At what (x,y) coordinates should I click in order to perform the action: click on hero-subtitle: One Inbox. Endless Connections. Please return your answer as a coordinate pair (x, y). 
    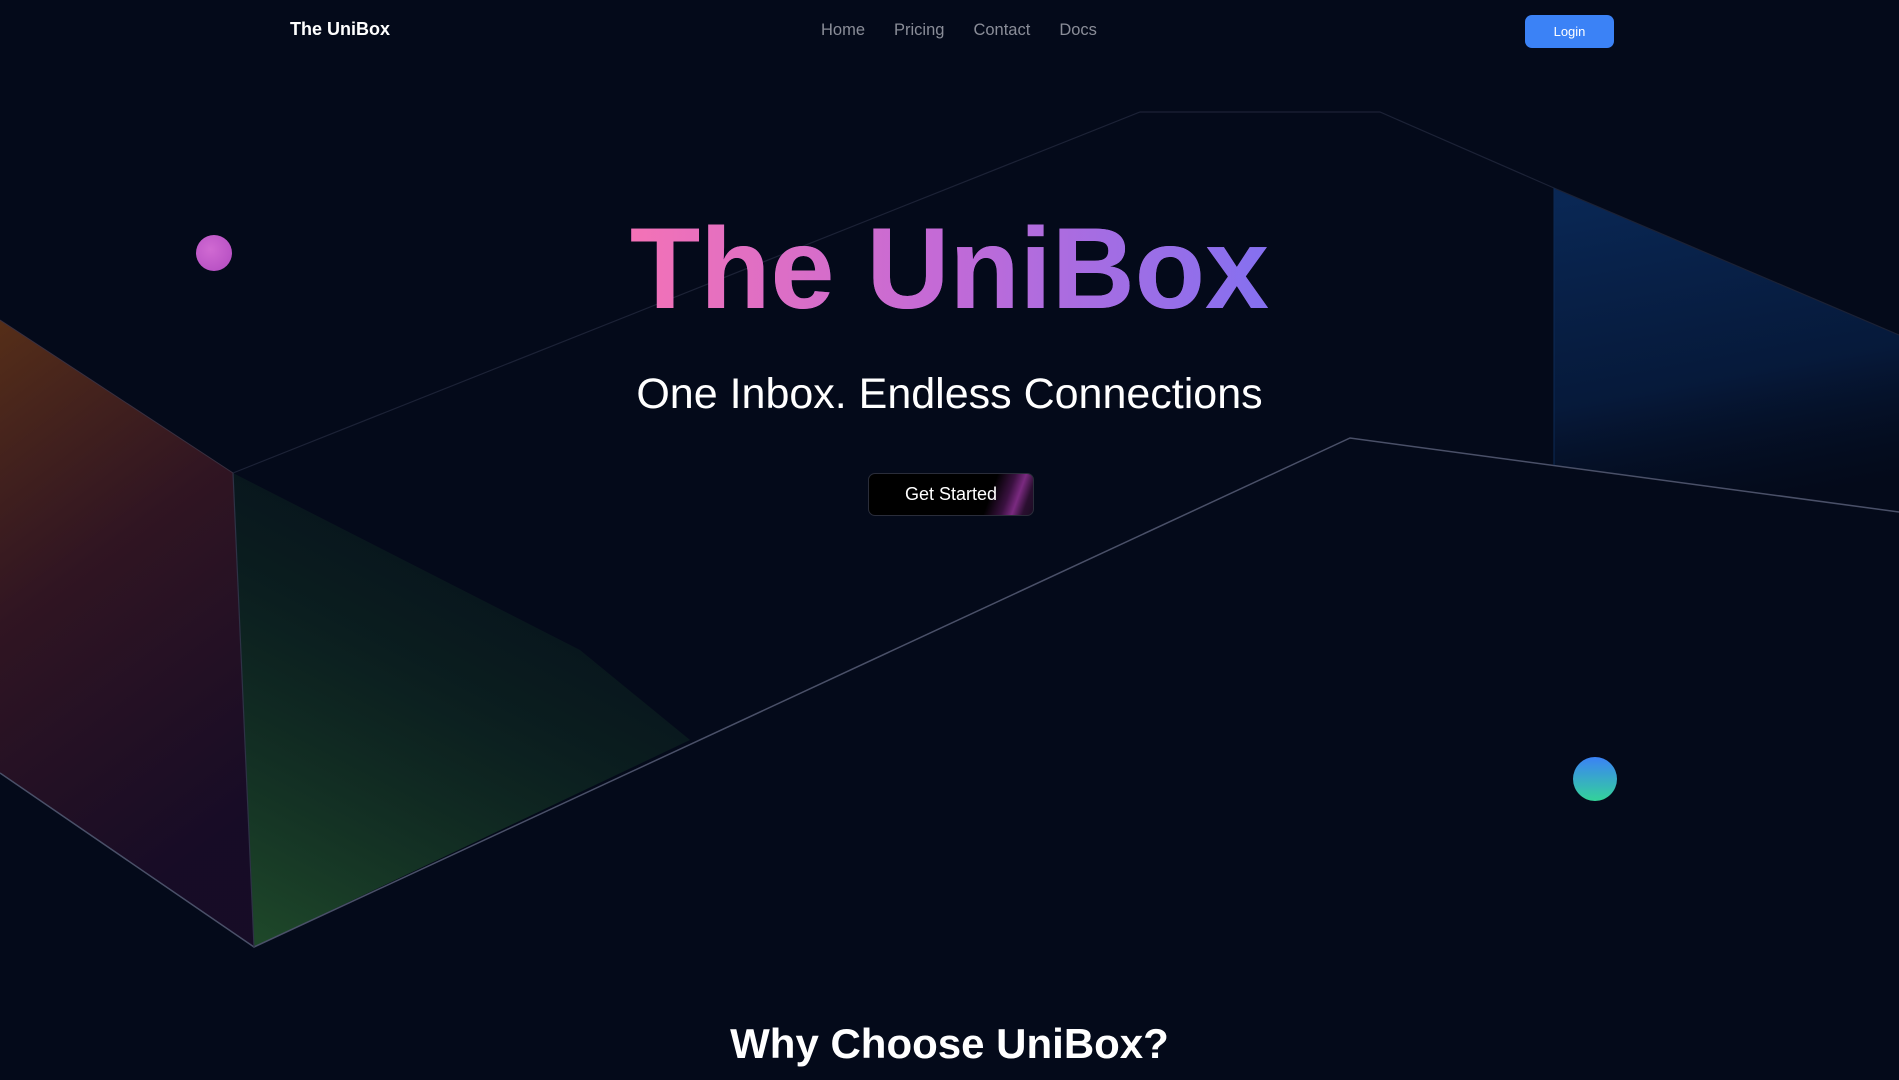
    Looking at the image, I should click on (949, 394).